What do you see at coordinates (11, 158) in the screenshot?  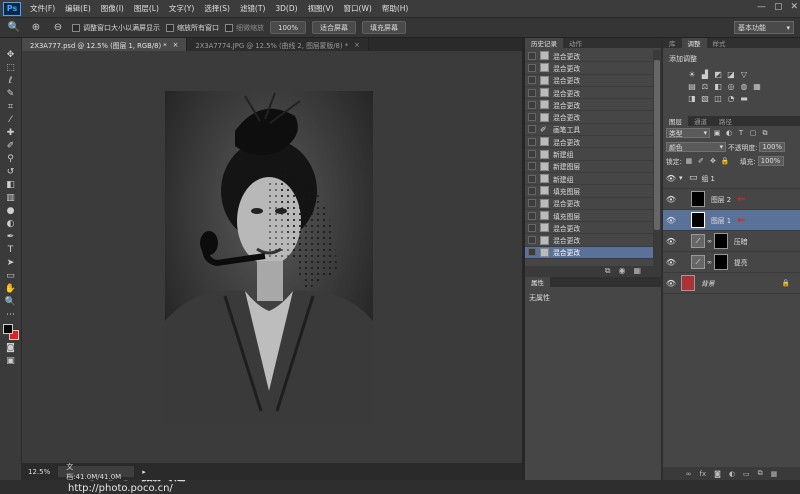 I see `clone-stamp-tool-icon: ⚲` at bounding box center [11, 158].